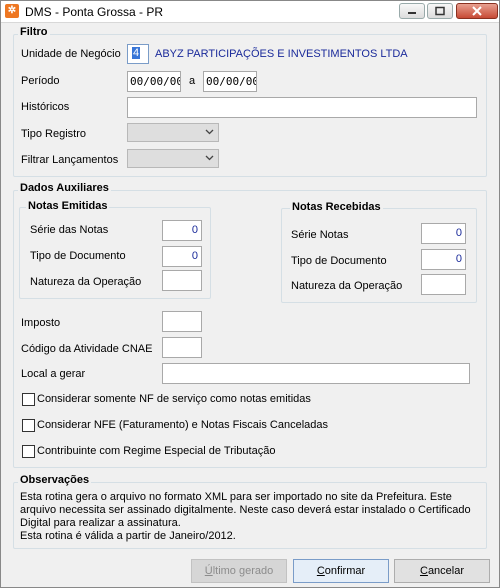 The width and height of the screenshot is (500, 588). Describe the element at coordinates (316, 373) in the screenshot. I see `local-input` at that location.